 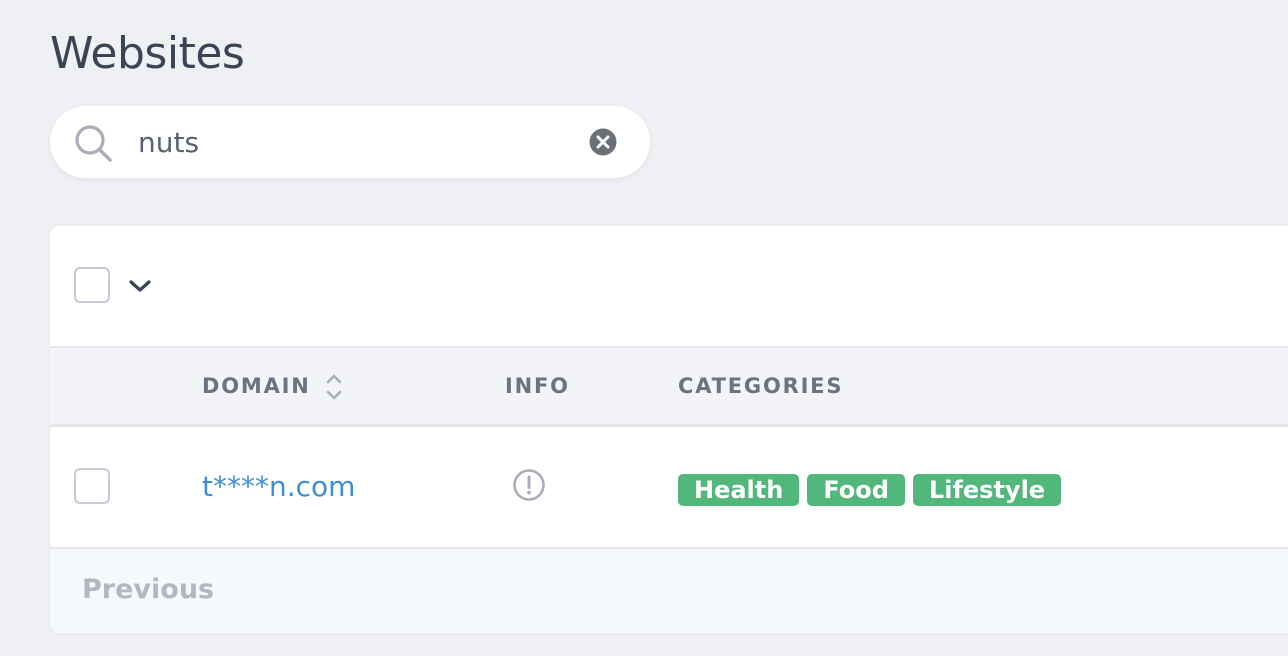 What do you see at coordinates (334, 387) in the screenshot?
I see `sort-icon` at bounding box center [334, 387].